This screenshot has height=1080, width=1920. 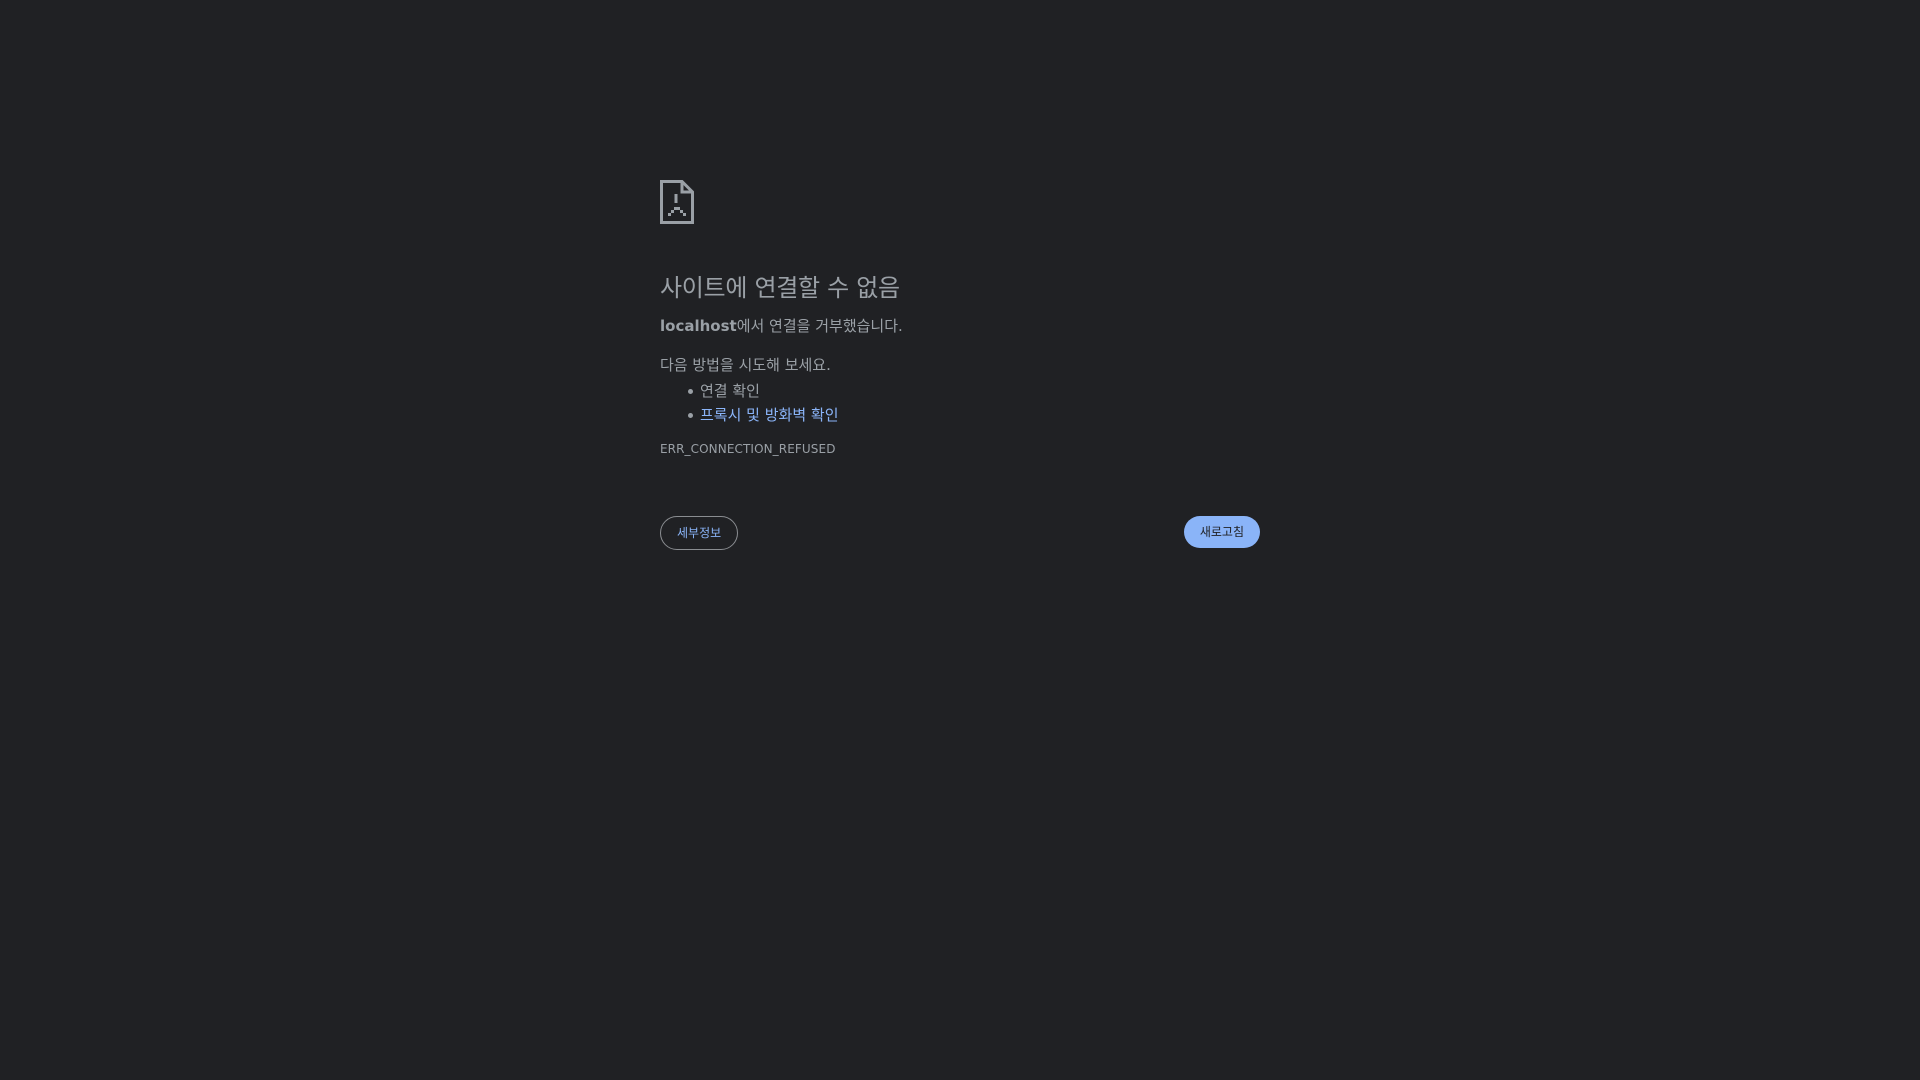 I want to click on error-summary: localhost에서 연결을 거부했습니다., so click(x=960, y=326).